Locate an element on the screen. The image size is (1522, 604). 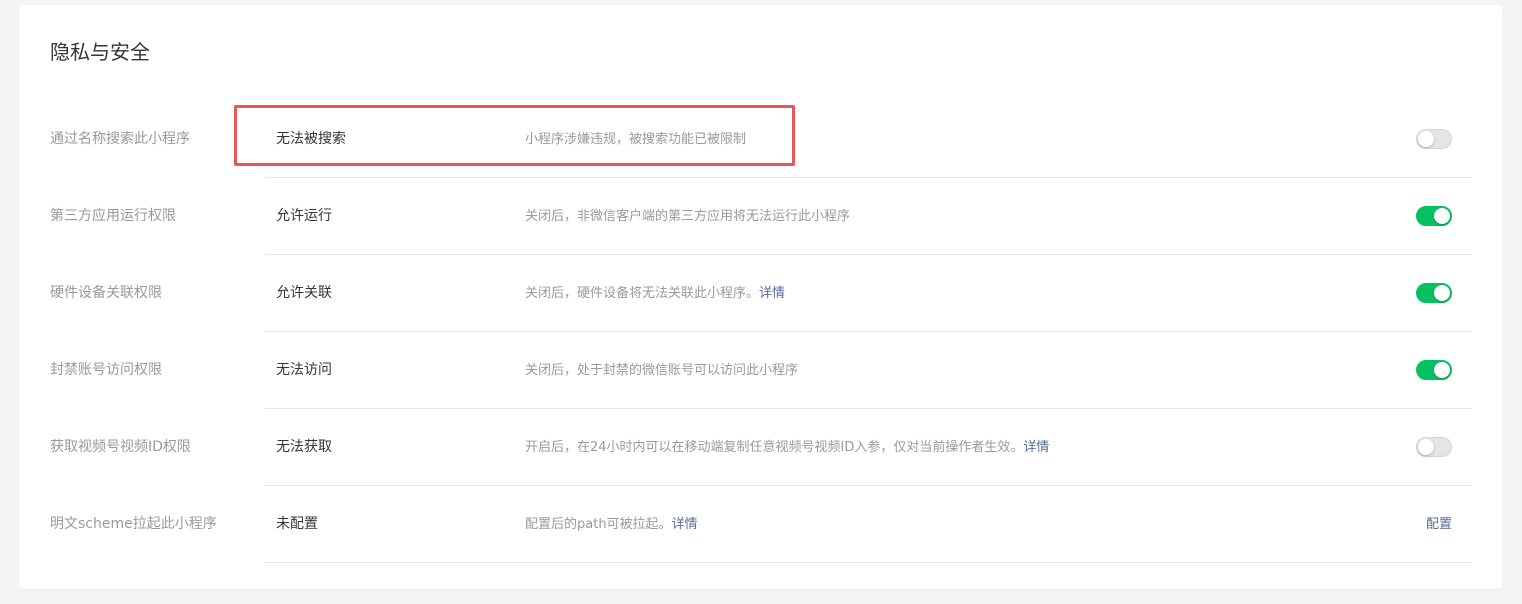
setting-label: 明文scheme拉起此小程序 is located at coordinates (133, 524).